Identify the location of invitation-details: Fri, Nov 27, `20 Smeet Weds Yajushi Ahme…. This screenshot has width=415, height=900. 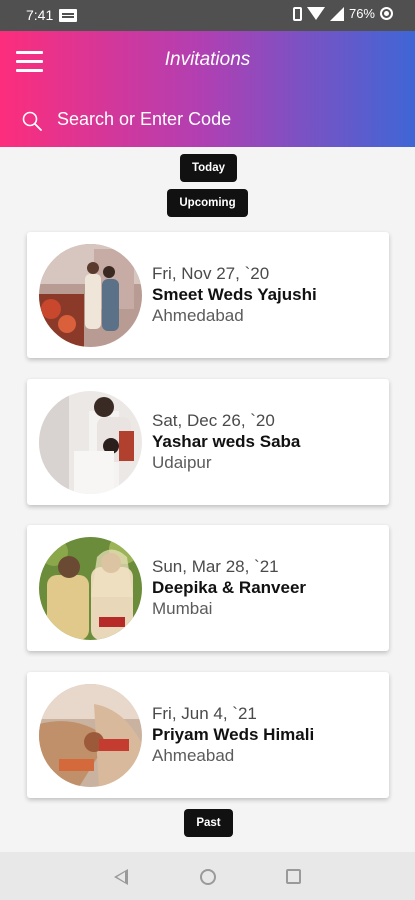
(234, 294).